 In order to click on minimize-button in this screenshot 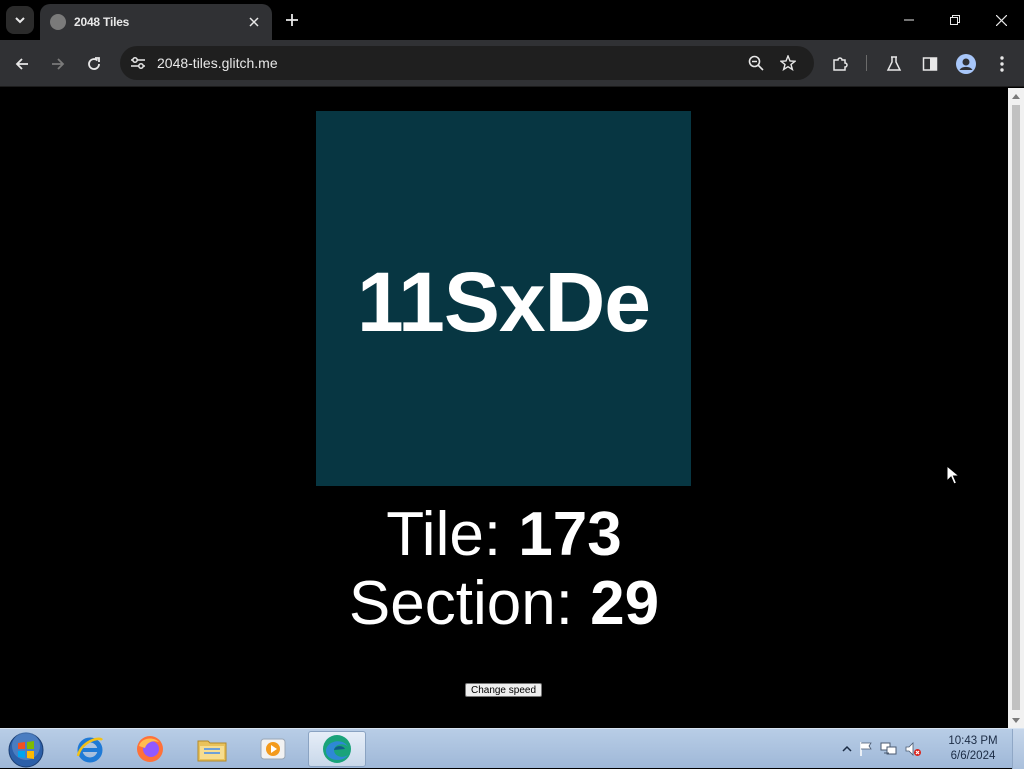, I will do `click(909, 20)`.